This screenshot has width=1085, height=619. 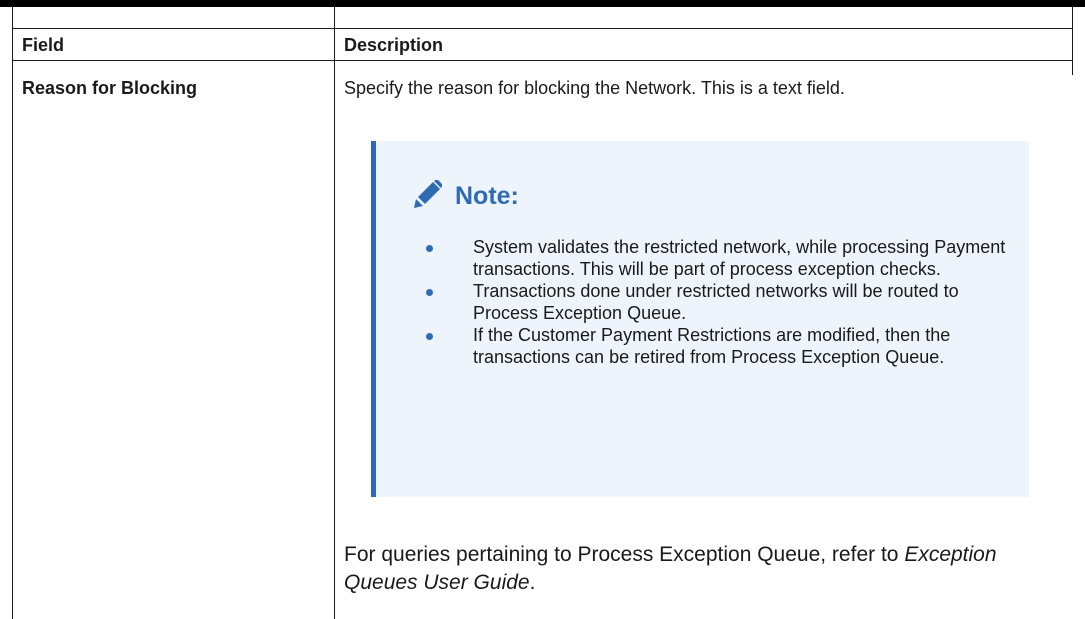 I want to click on pencil-icon, so click(x=428, y=194).